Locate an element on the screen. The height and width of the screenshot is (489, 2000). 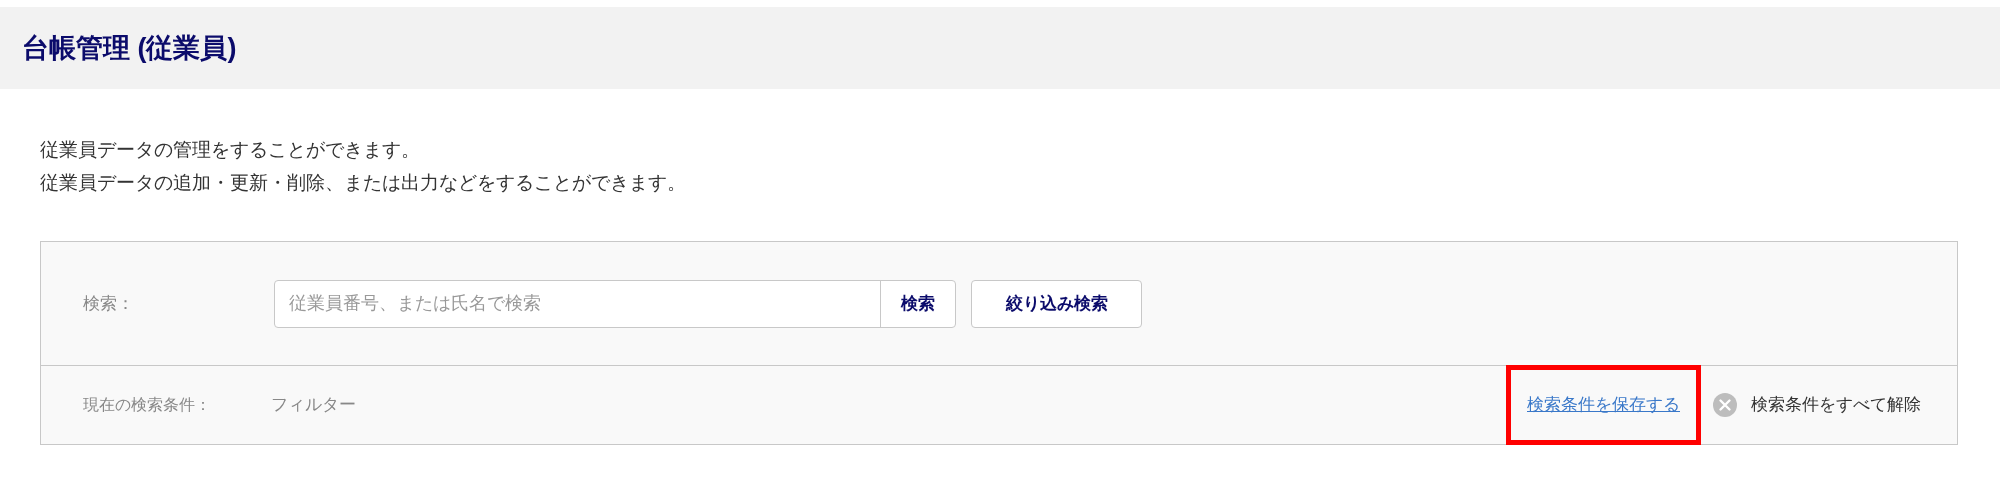
description-text: 従業員データの管理をすることができます。 is located at coordinates (230, 150).